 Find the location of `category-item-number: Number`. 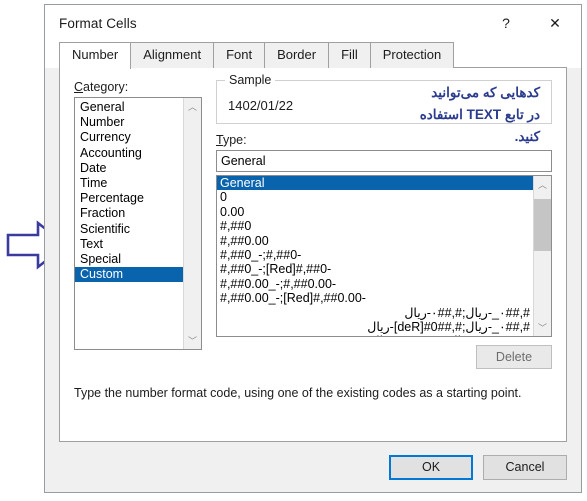

category-item-number: Number is located at coordinates (129, 122).